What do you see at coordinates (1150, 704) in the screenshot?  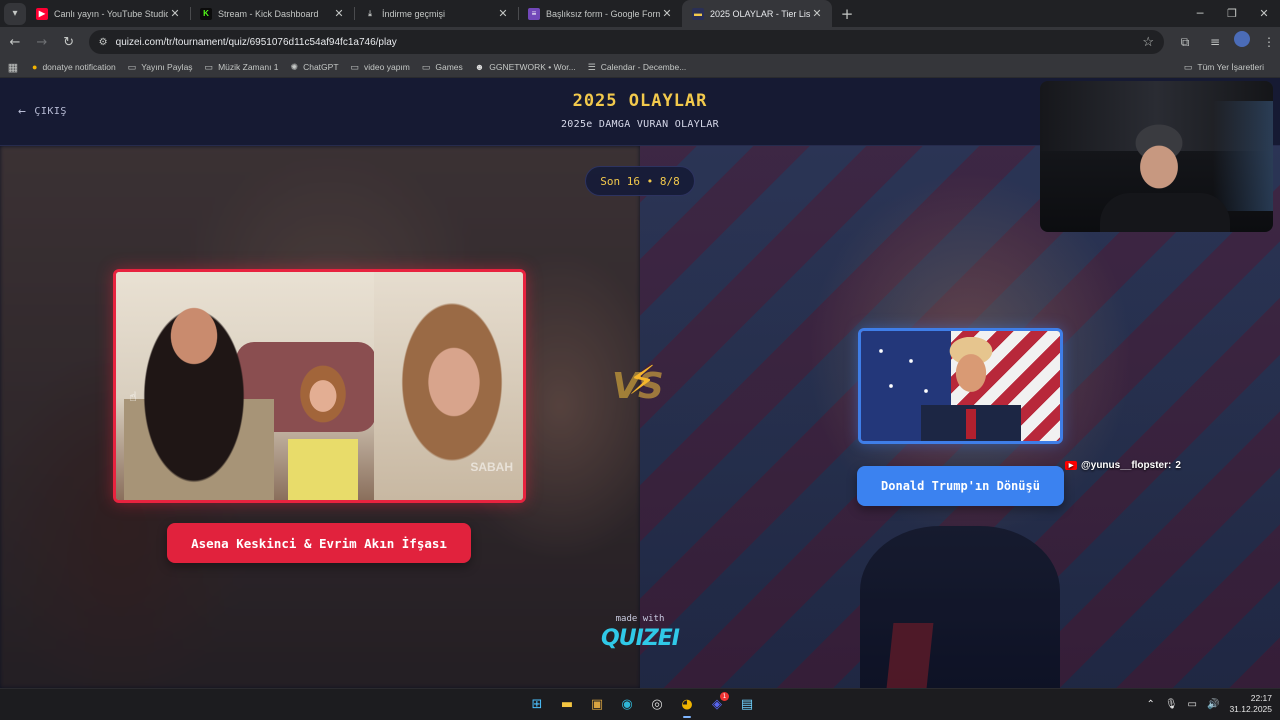 I see `chevron-up-icon: ⌃` at bounding box center [1150, 704].